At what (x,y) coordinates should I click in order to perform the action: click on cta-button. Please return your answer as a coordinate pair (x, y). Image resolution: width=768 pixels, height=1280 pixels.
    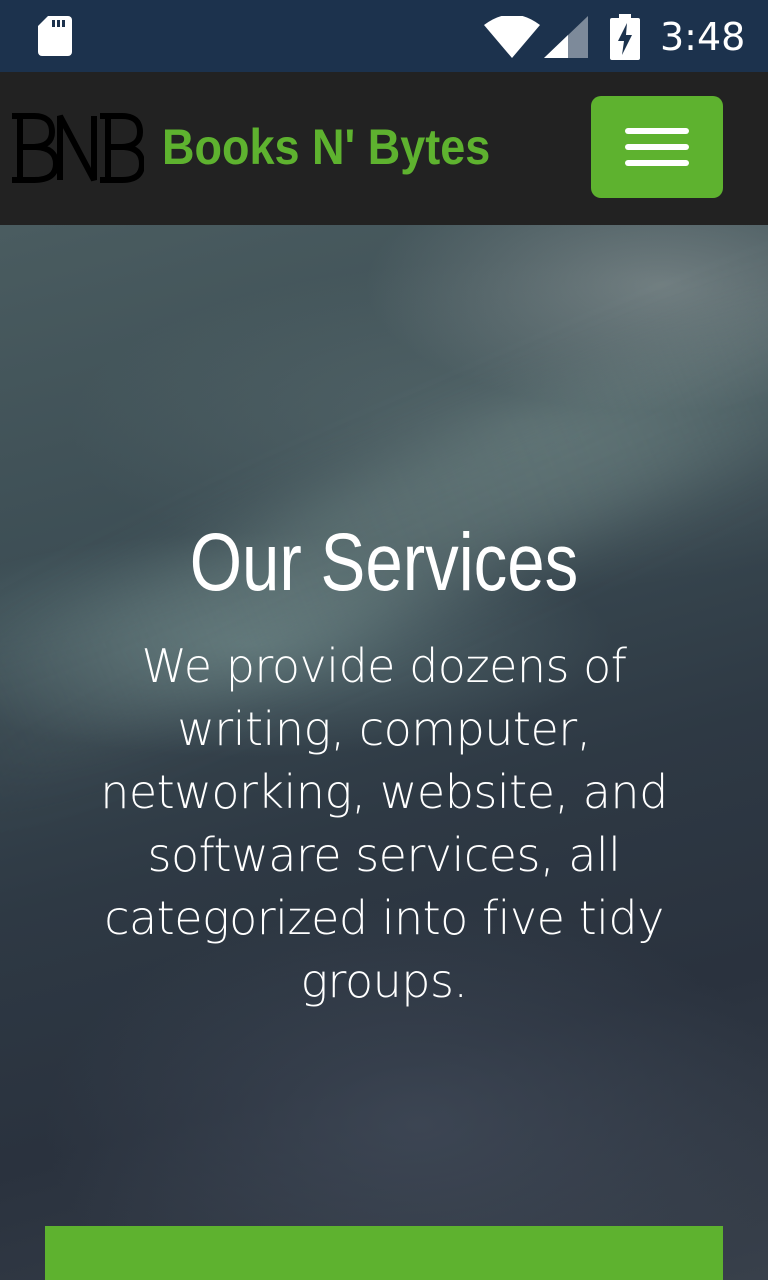
    Looking at the image, I should click on (384, 1253).